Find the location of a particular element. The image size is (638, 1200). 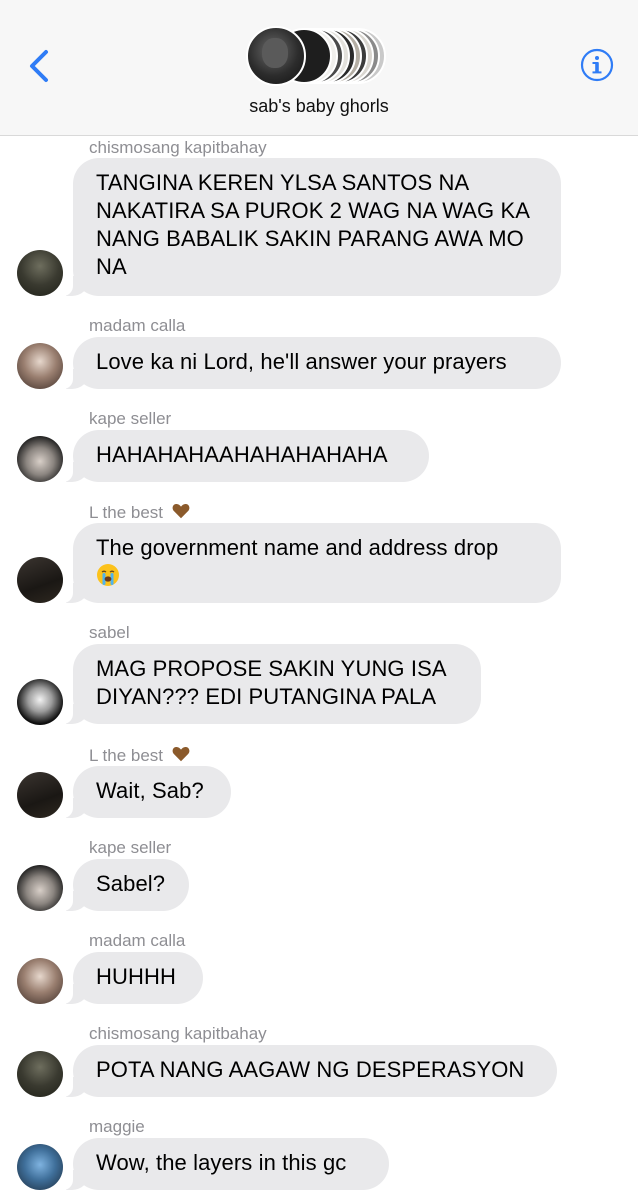

message-text: Wait, Sab? is located at coordinates (150, 790).